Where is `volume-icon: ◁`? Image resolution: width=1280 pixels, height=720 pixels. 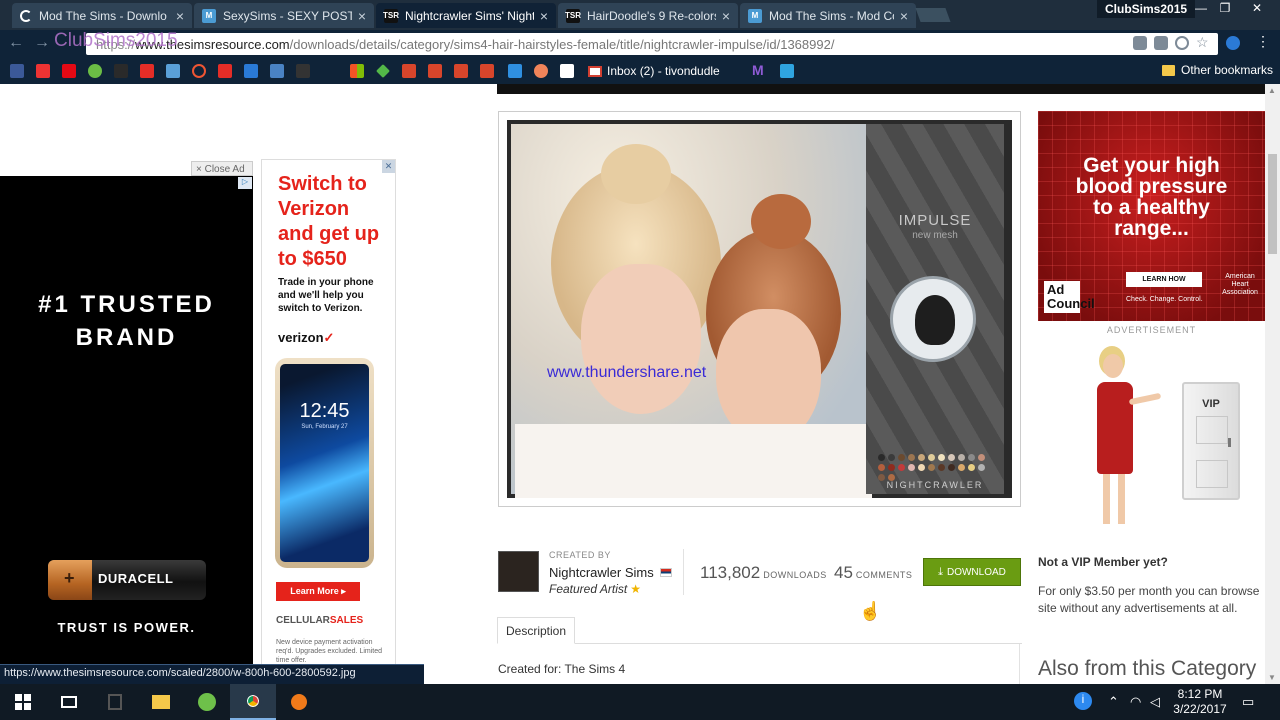
volume-icon: ◁ is located at coordinates (1155, 702).